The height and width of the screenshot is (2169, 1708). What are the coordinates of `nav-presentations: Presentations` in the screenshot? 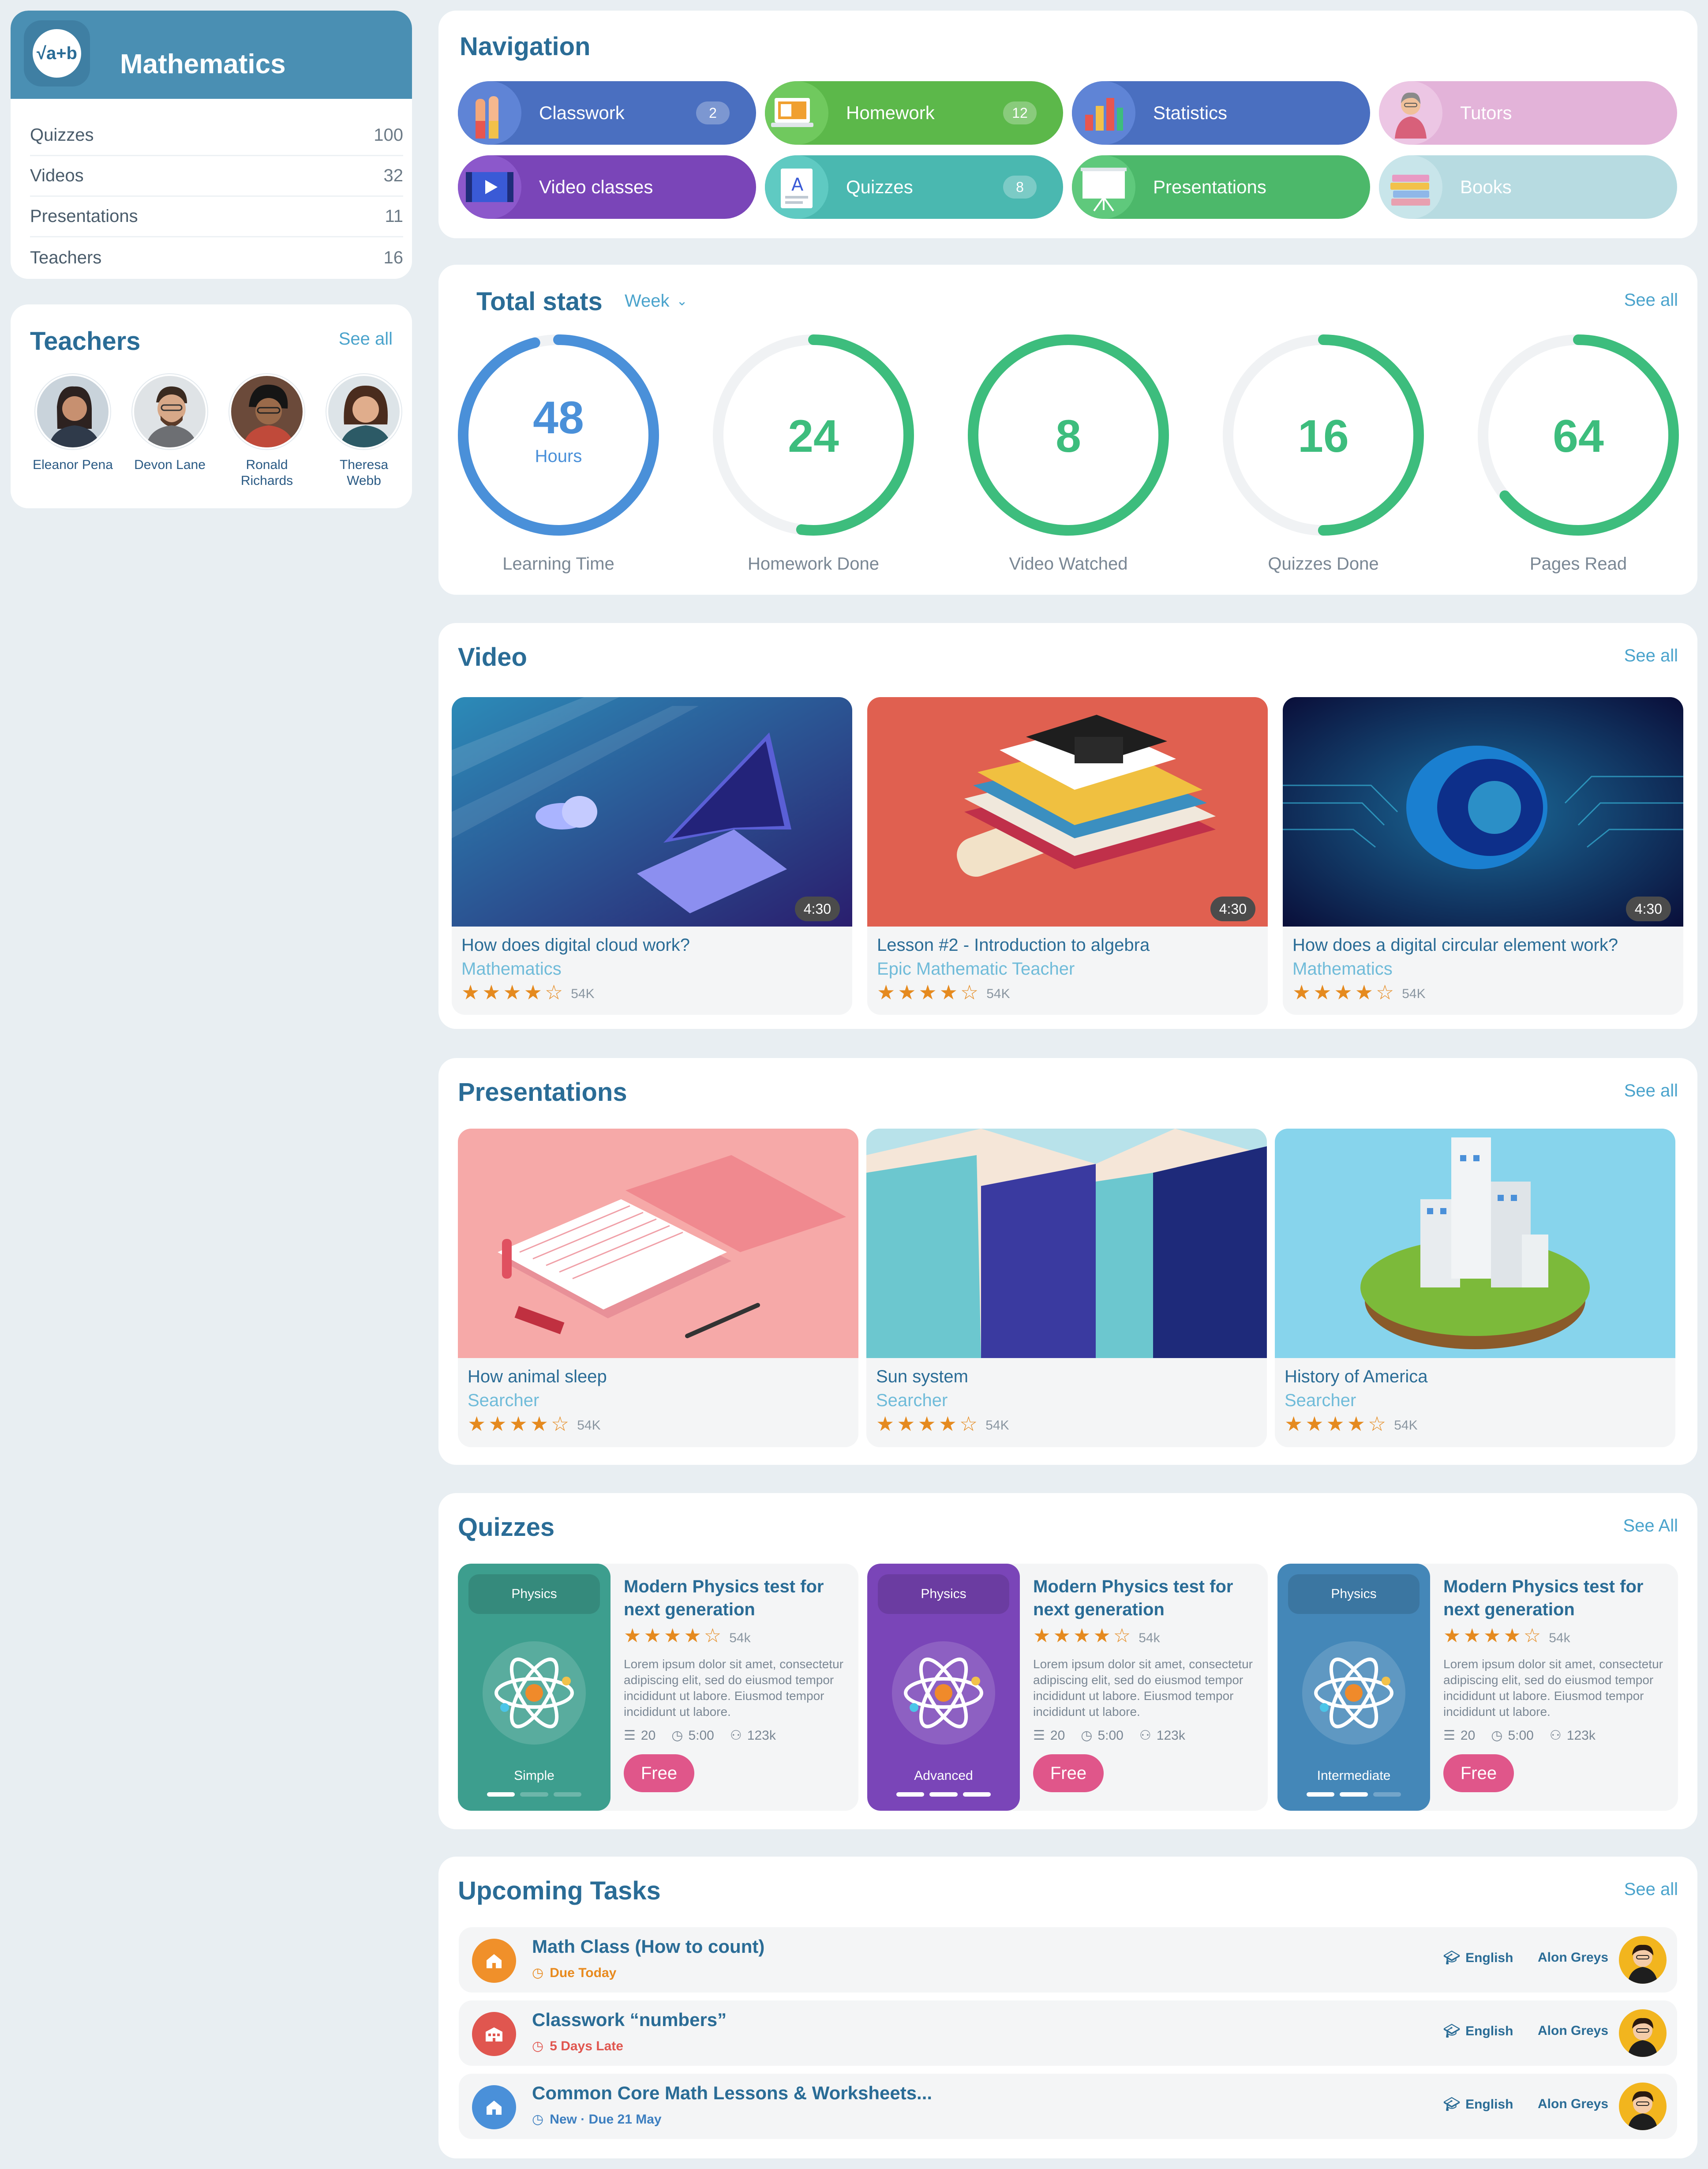 It's located at (1221, 187).